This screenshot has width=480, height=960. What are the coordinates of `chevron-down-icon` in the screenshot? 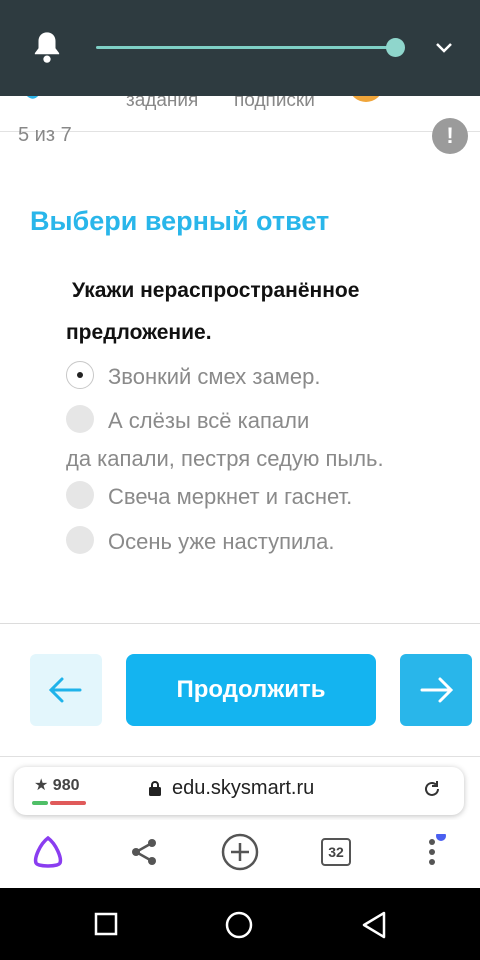 It's located at (444, 48).